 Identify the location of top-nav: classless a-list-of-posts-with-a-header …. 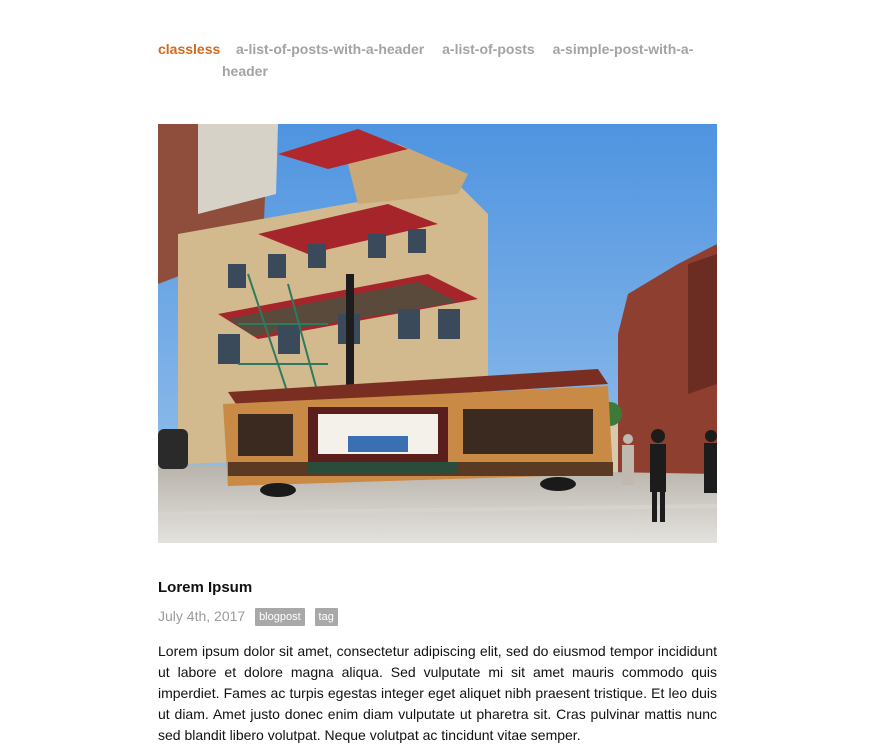
(437, 60).